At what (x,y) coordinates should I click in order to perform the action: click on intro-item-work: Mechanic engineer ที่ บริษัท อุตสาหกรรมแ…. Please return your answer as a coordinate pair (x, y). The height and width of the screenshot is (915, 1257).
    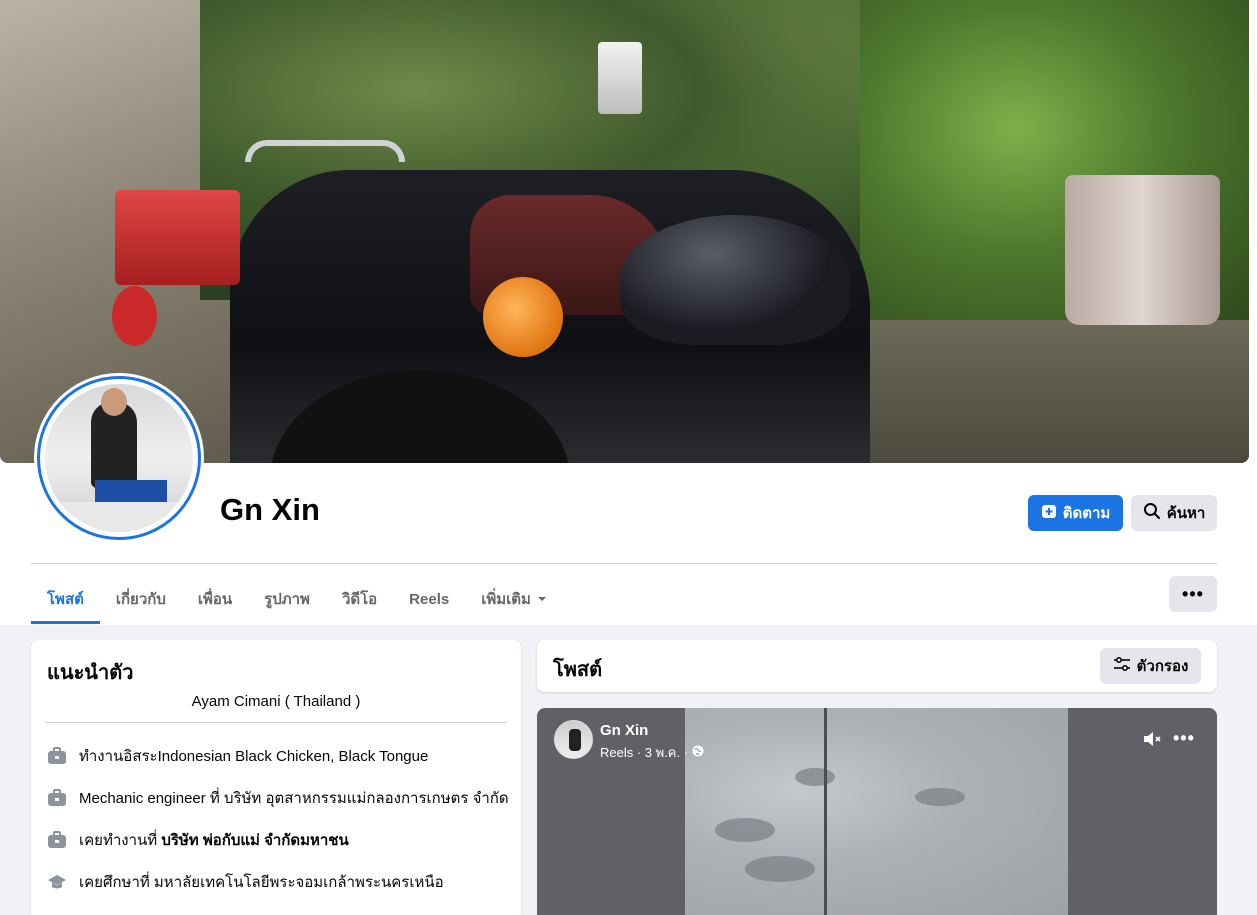
    Looking at the image, I should click on (278, 798).